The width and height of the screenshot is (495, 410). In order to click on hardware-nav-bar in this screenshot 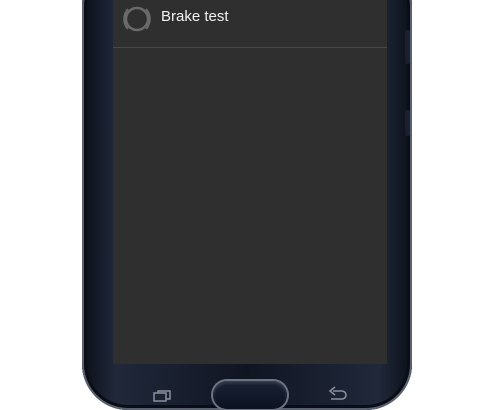, I will do `click(250, 386)`.